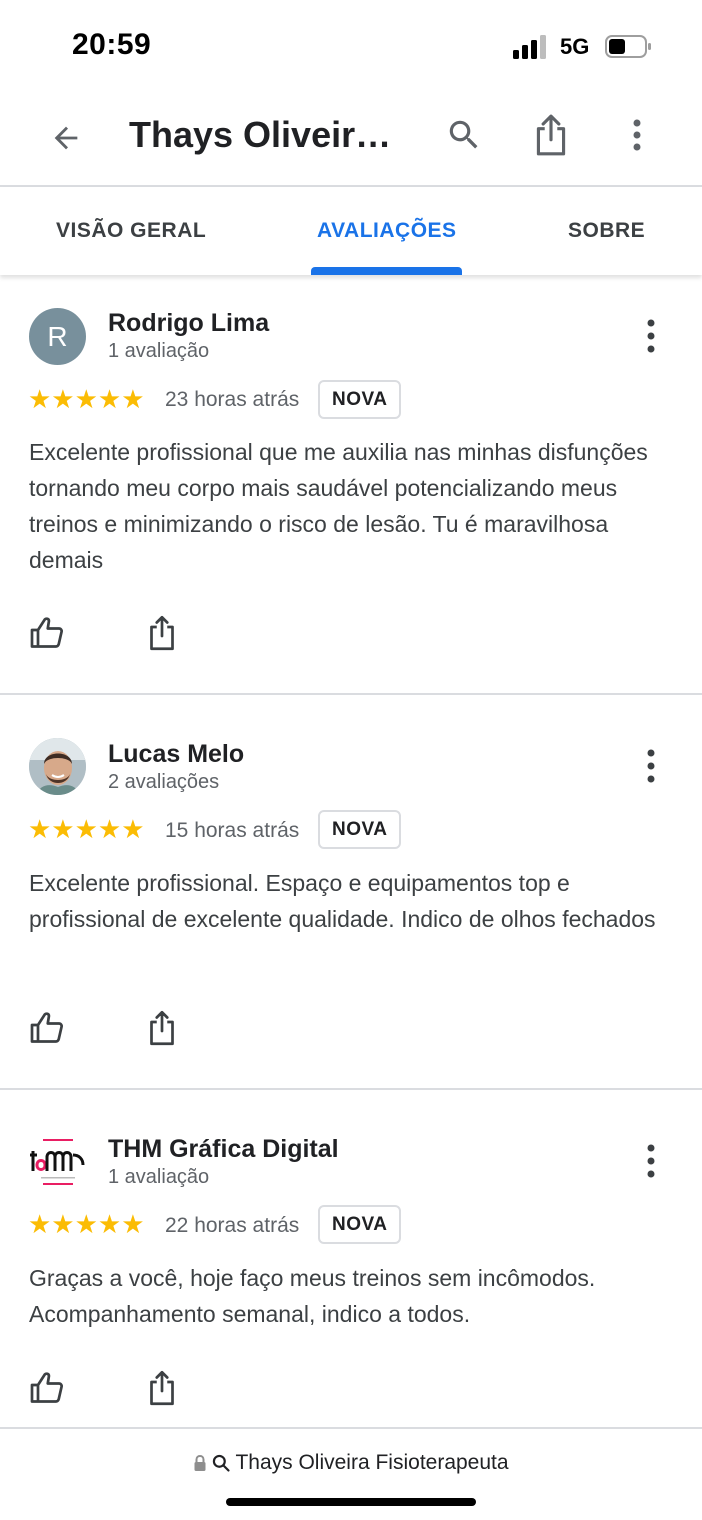 This screenshot has height=1520, width=702. I want to click on review-time: 15 horas atrás, so click(232, 830).